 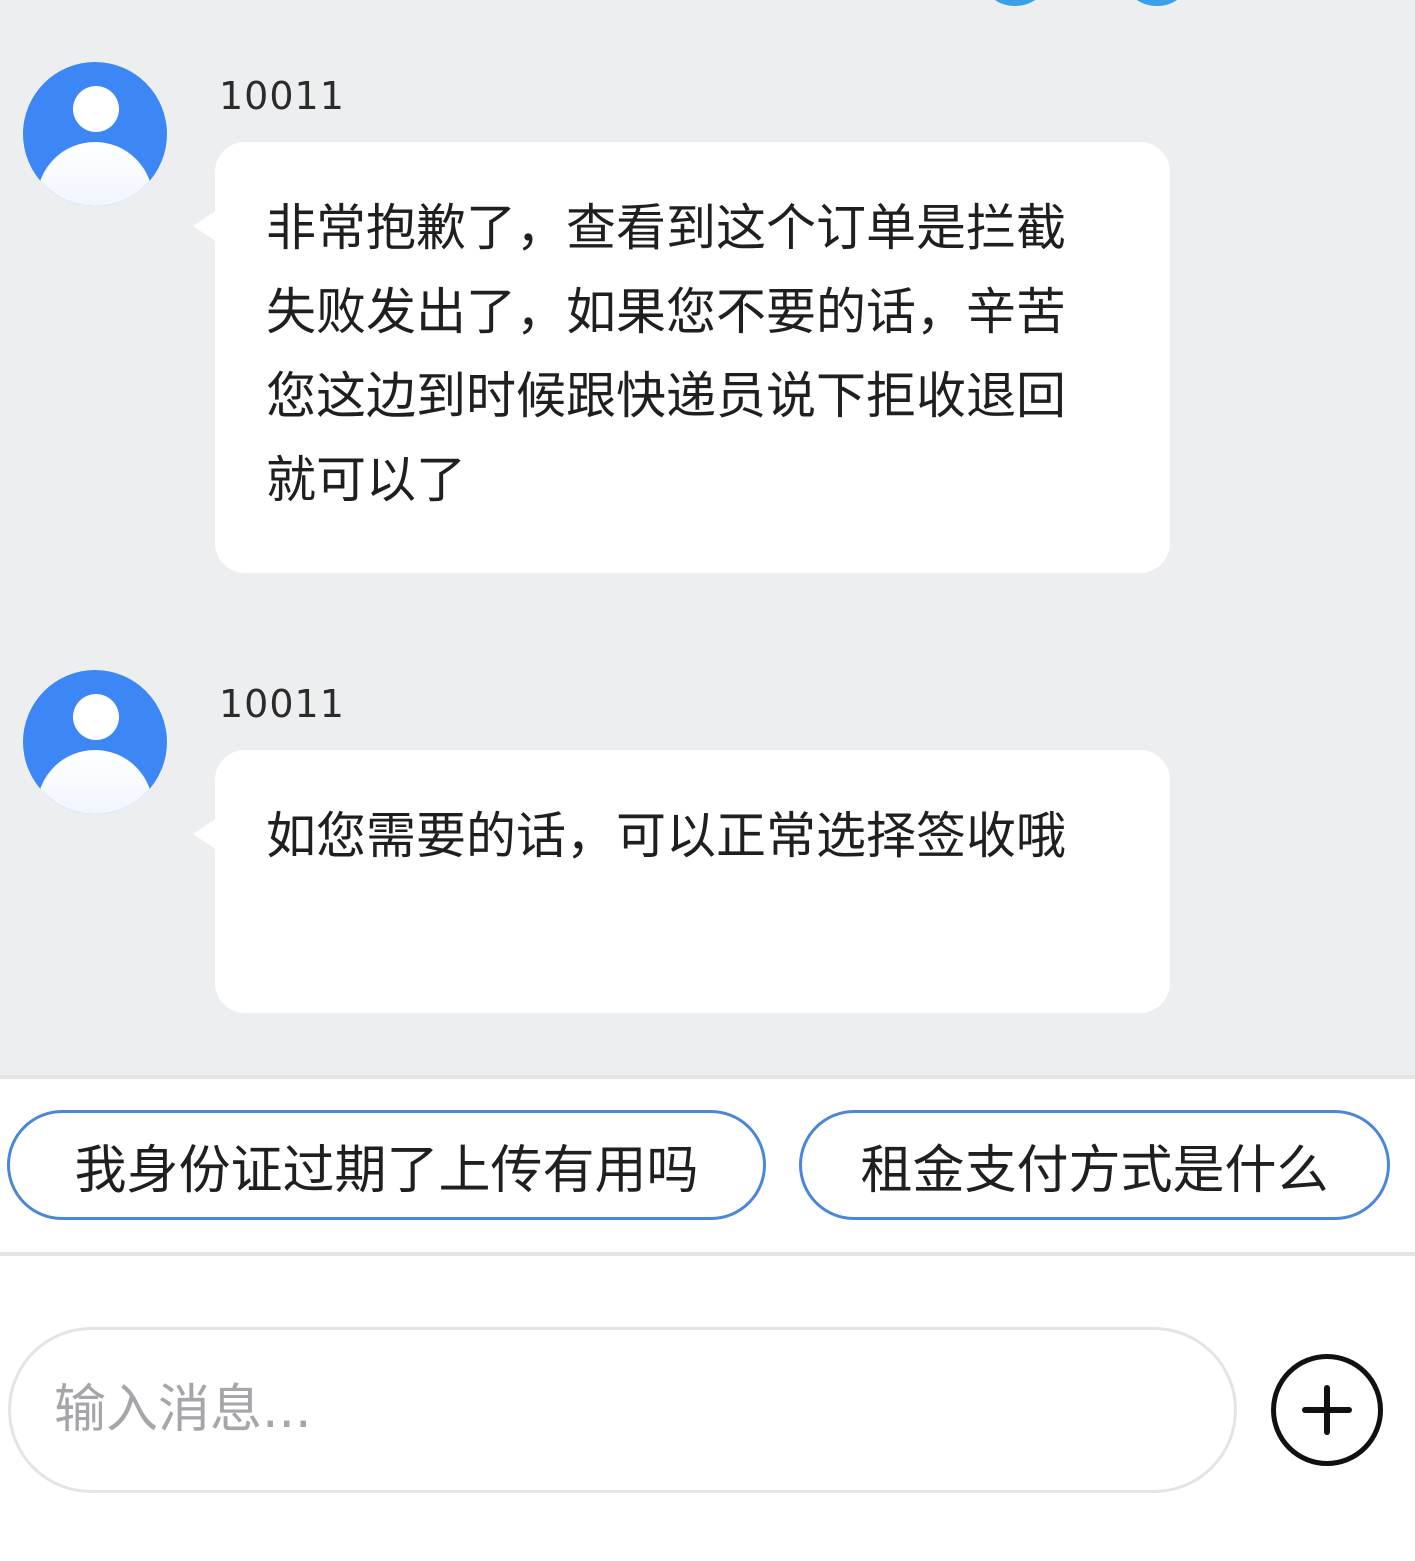 I want to click on plus-icon, so click(x=1327, y=1410).